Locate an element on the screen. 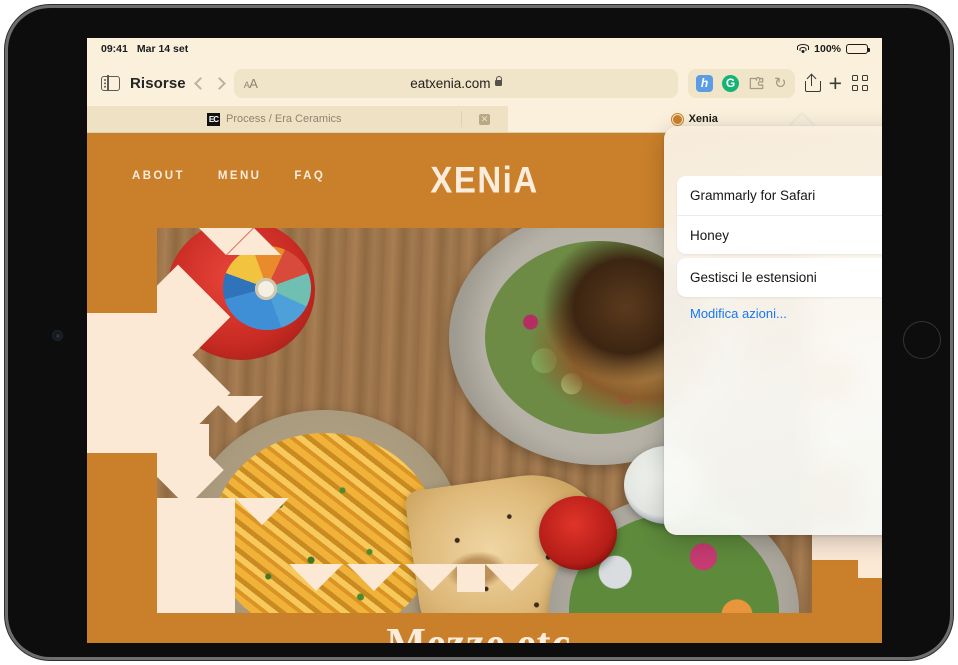  sidebar-icon is located at coordinates (110, 83).